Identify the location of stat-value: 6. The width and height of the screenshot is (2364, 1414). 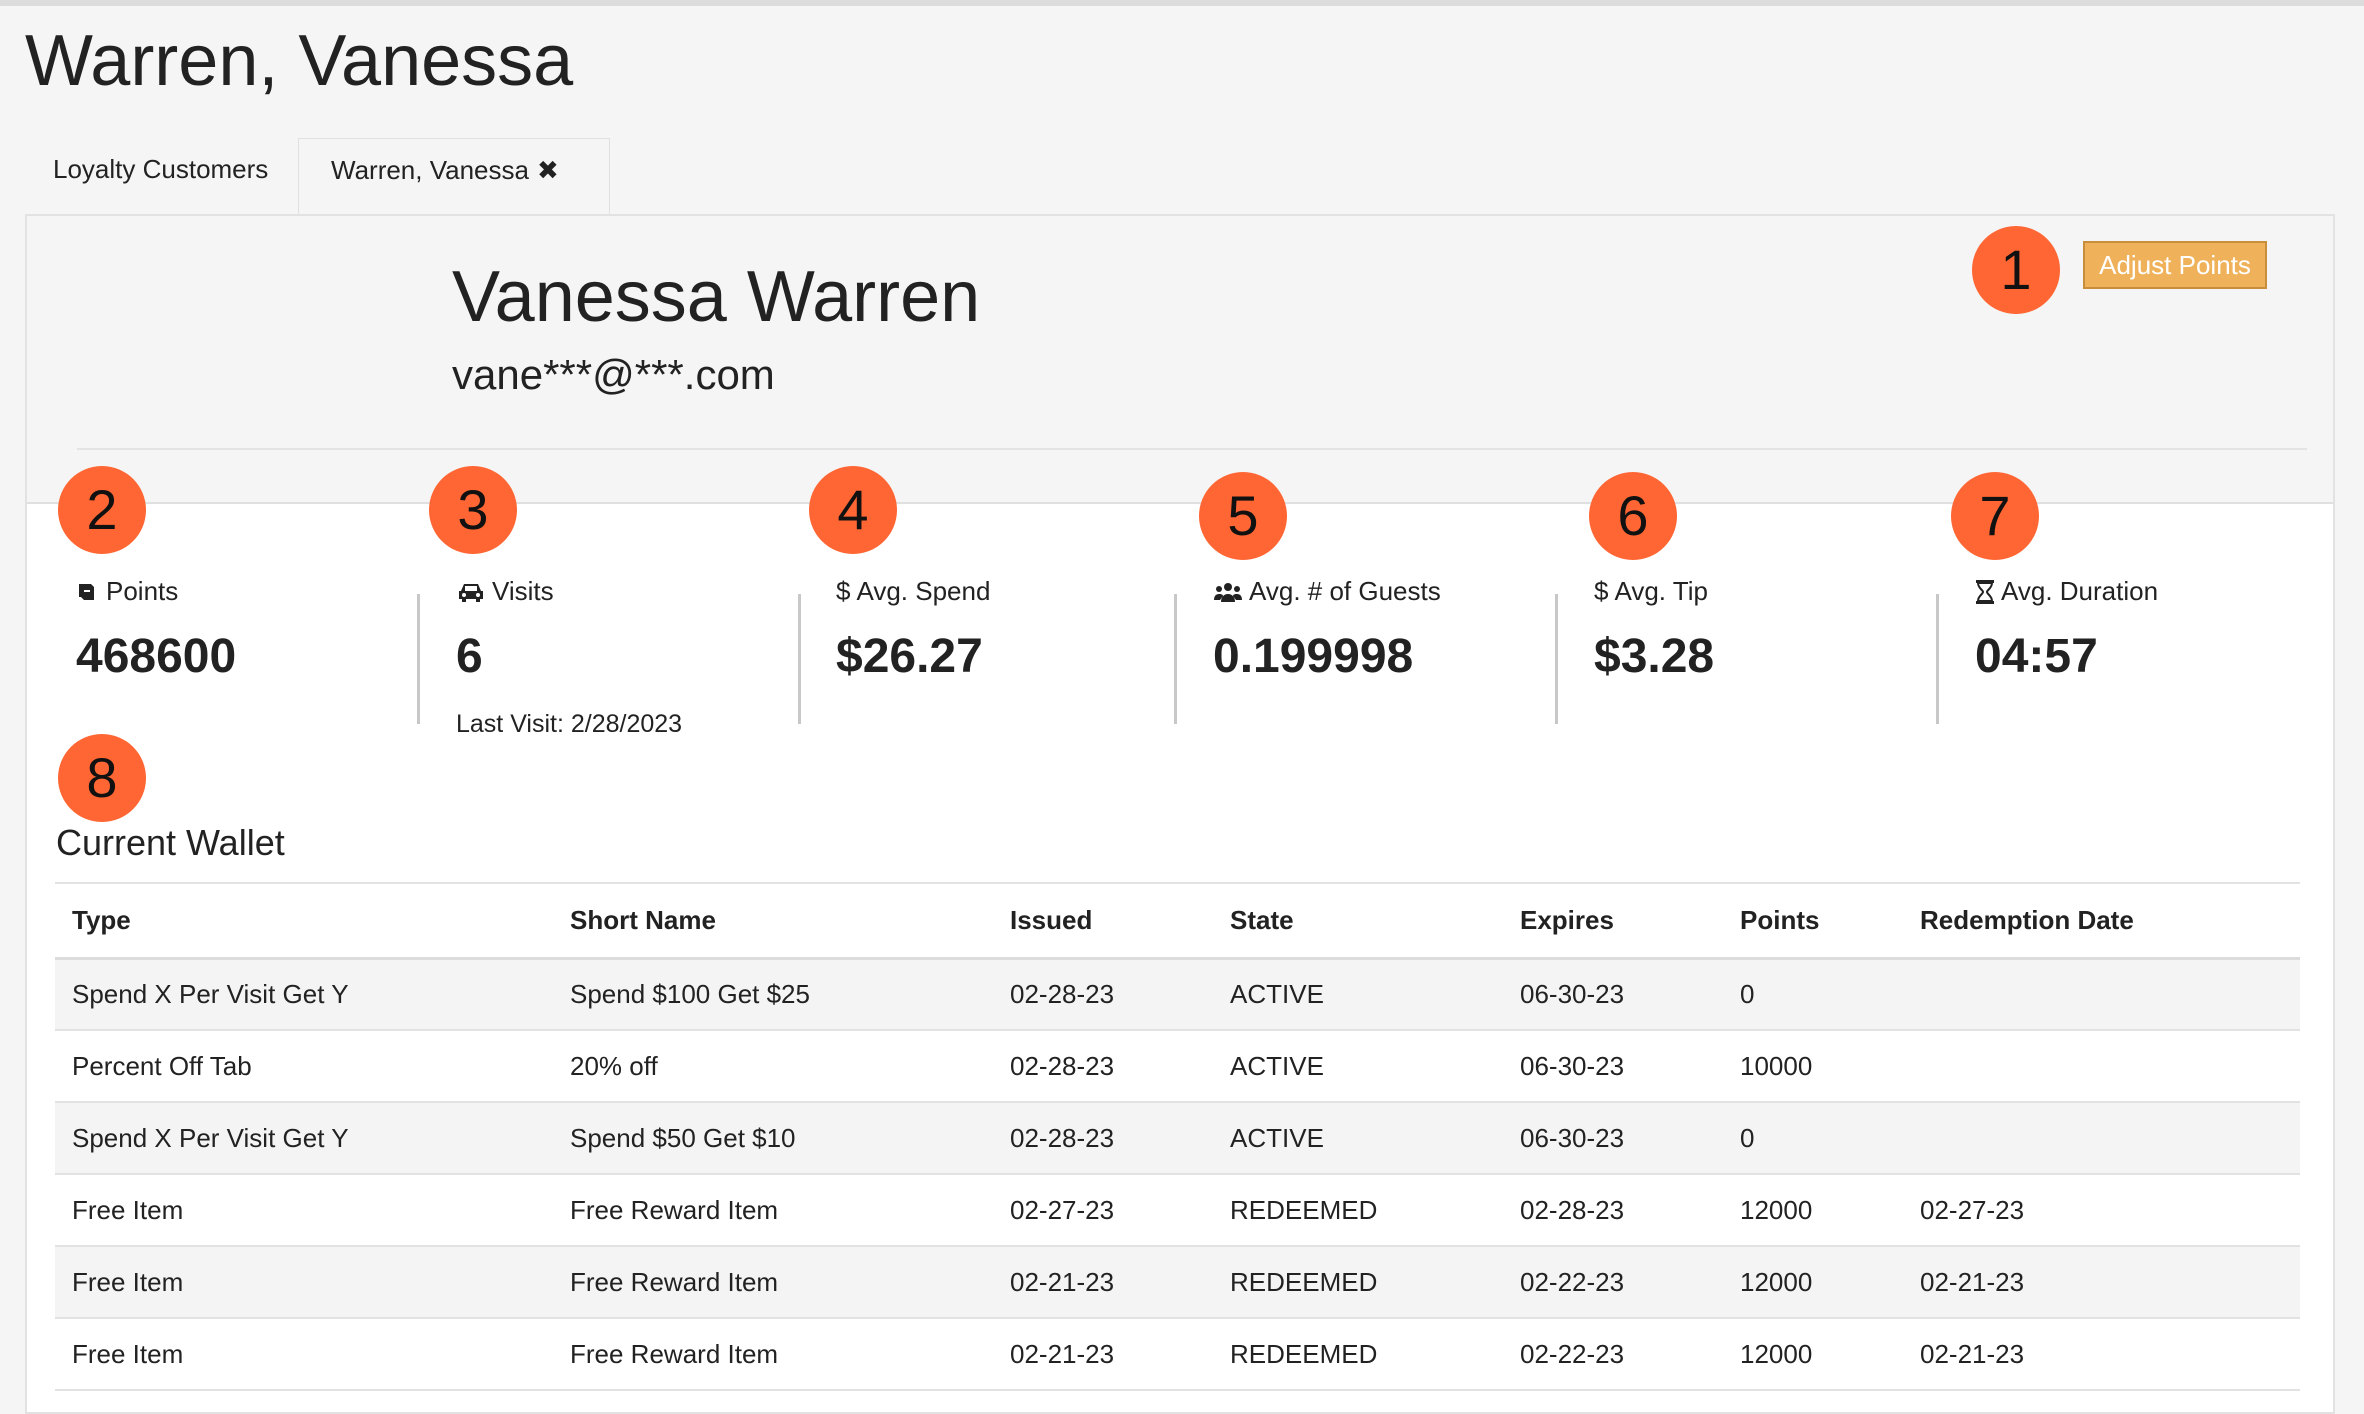
(469, 656).